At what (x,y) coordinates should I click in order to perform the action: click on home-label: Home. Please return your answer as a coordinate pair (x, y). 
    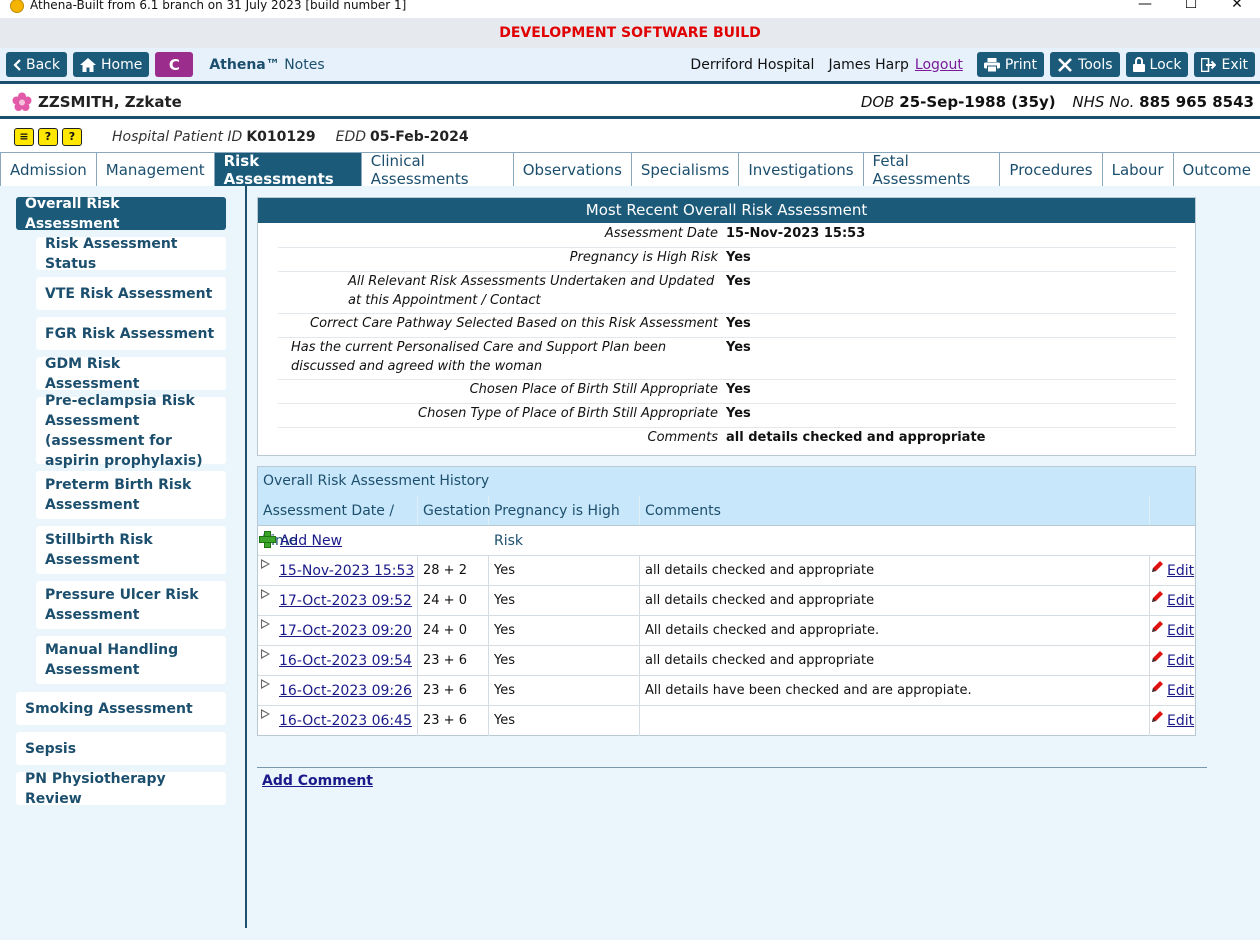
    Looking at the image, I should click on (122, 64).